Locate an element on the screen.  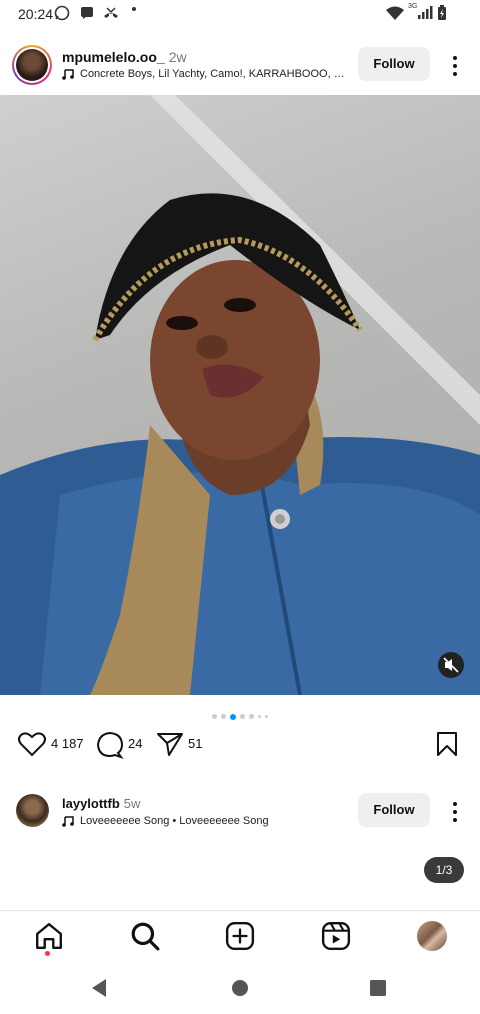
notification-dot is located at coordinates (134, 9).